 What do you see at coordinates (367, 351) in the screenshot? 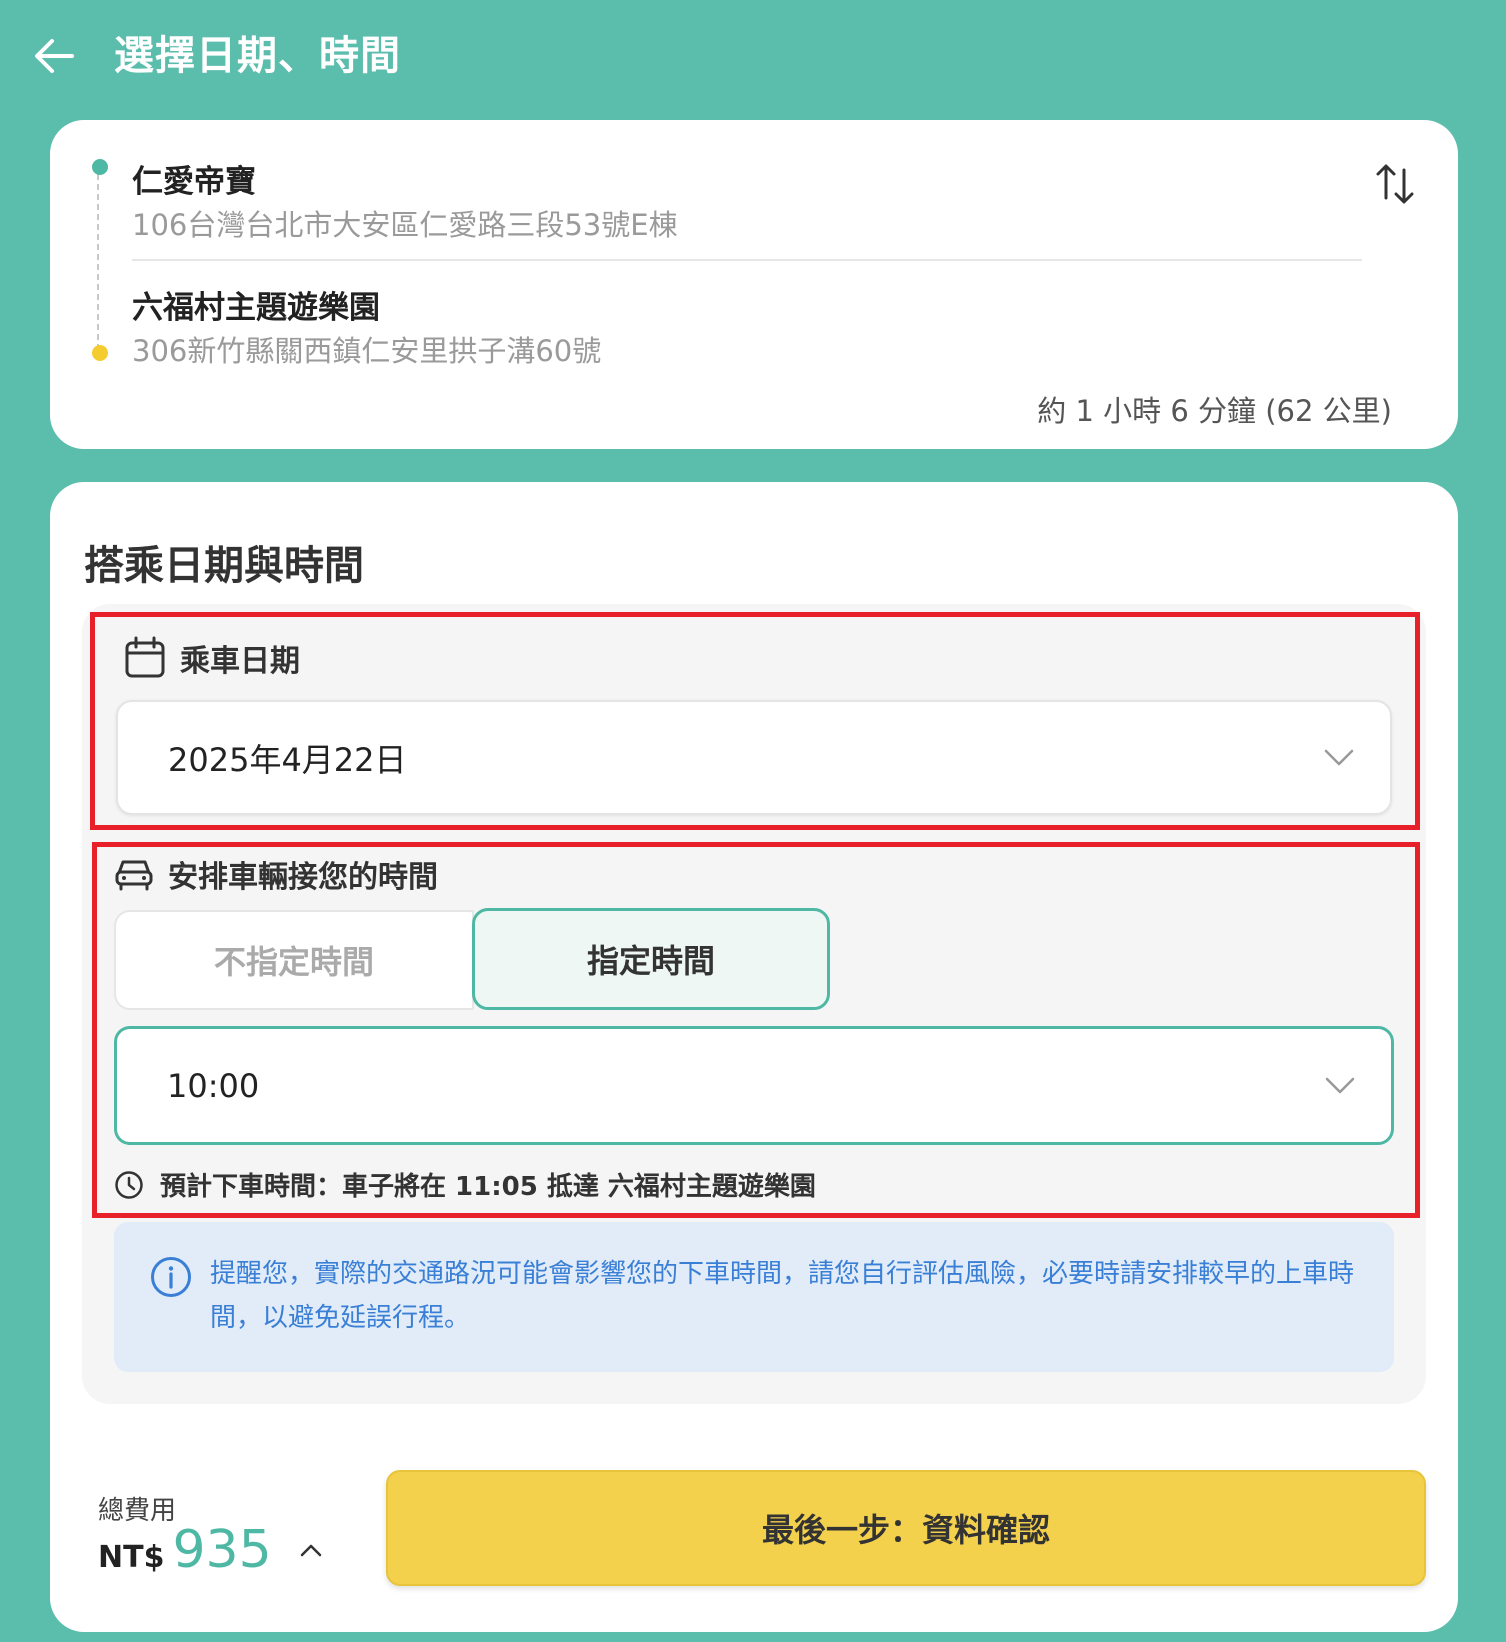
I see `destination-address: 306新竹縣關西鎮仁安里拱子溝60號` at bounding box center [367, 351].